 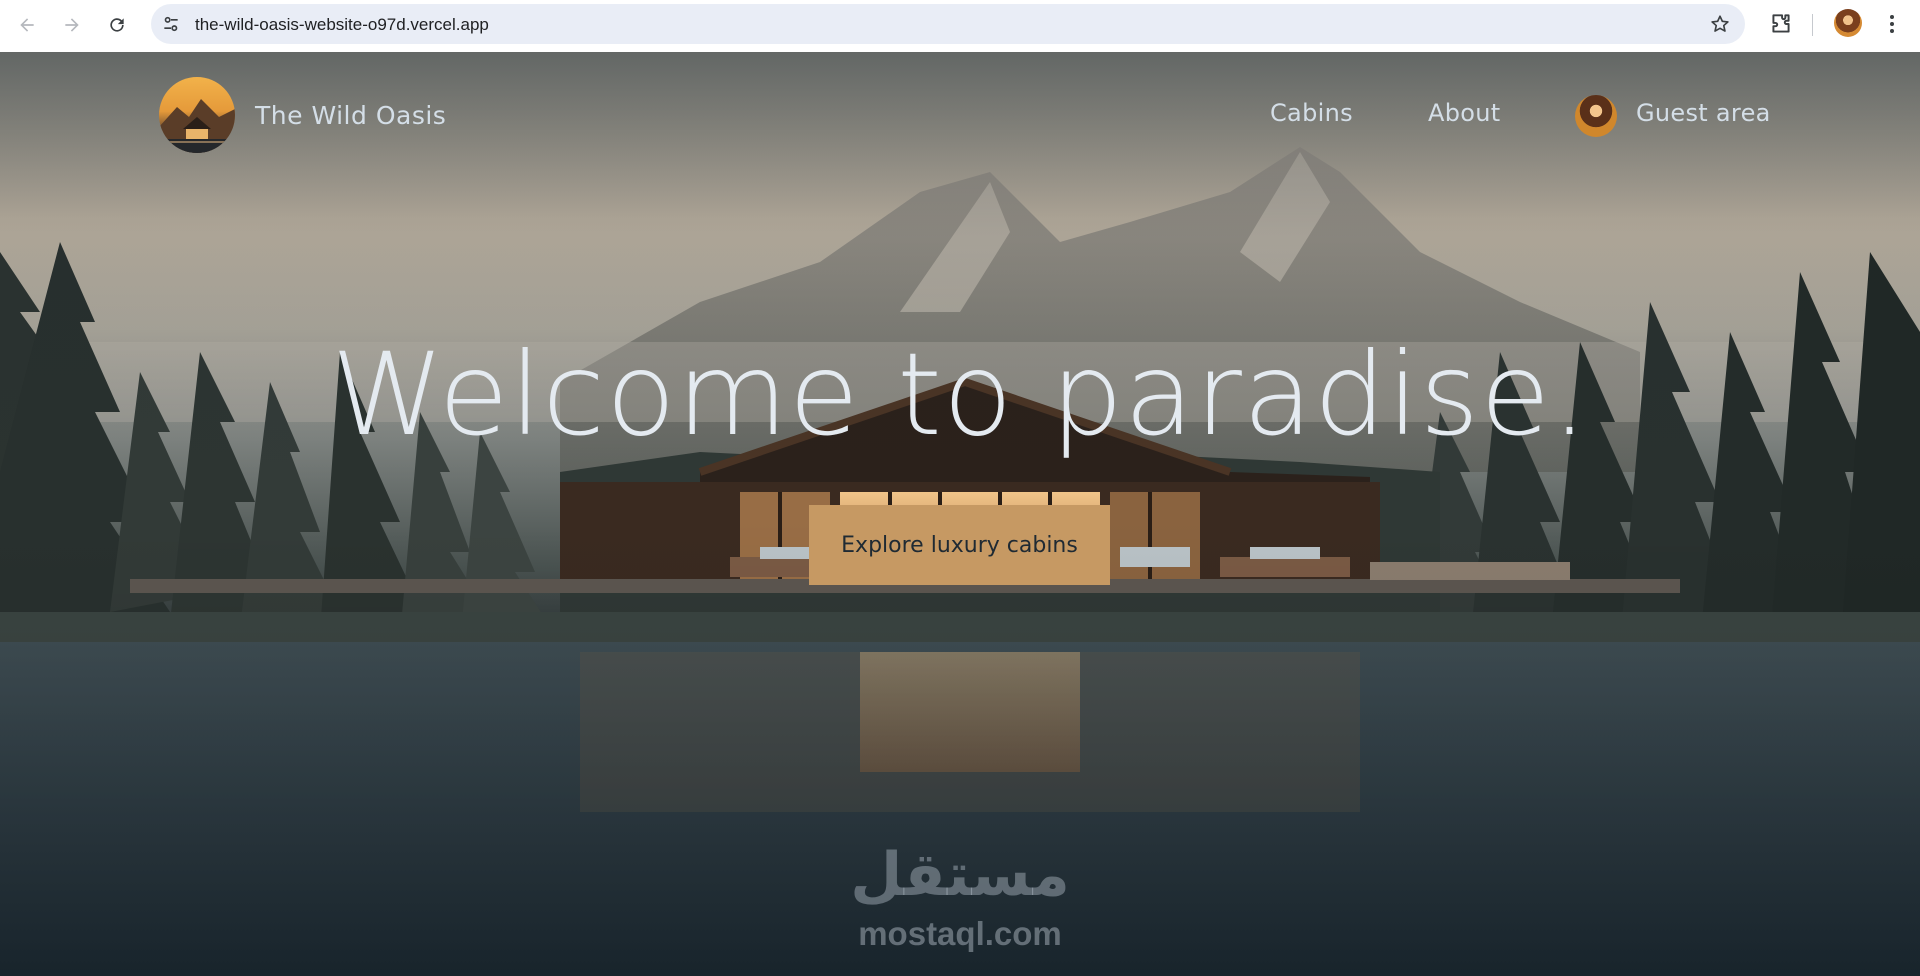 What do you see at coordinates (1812, 25) in the screenshot?
I see `toolbar-divider` at bounding box center [1812, 25].